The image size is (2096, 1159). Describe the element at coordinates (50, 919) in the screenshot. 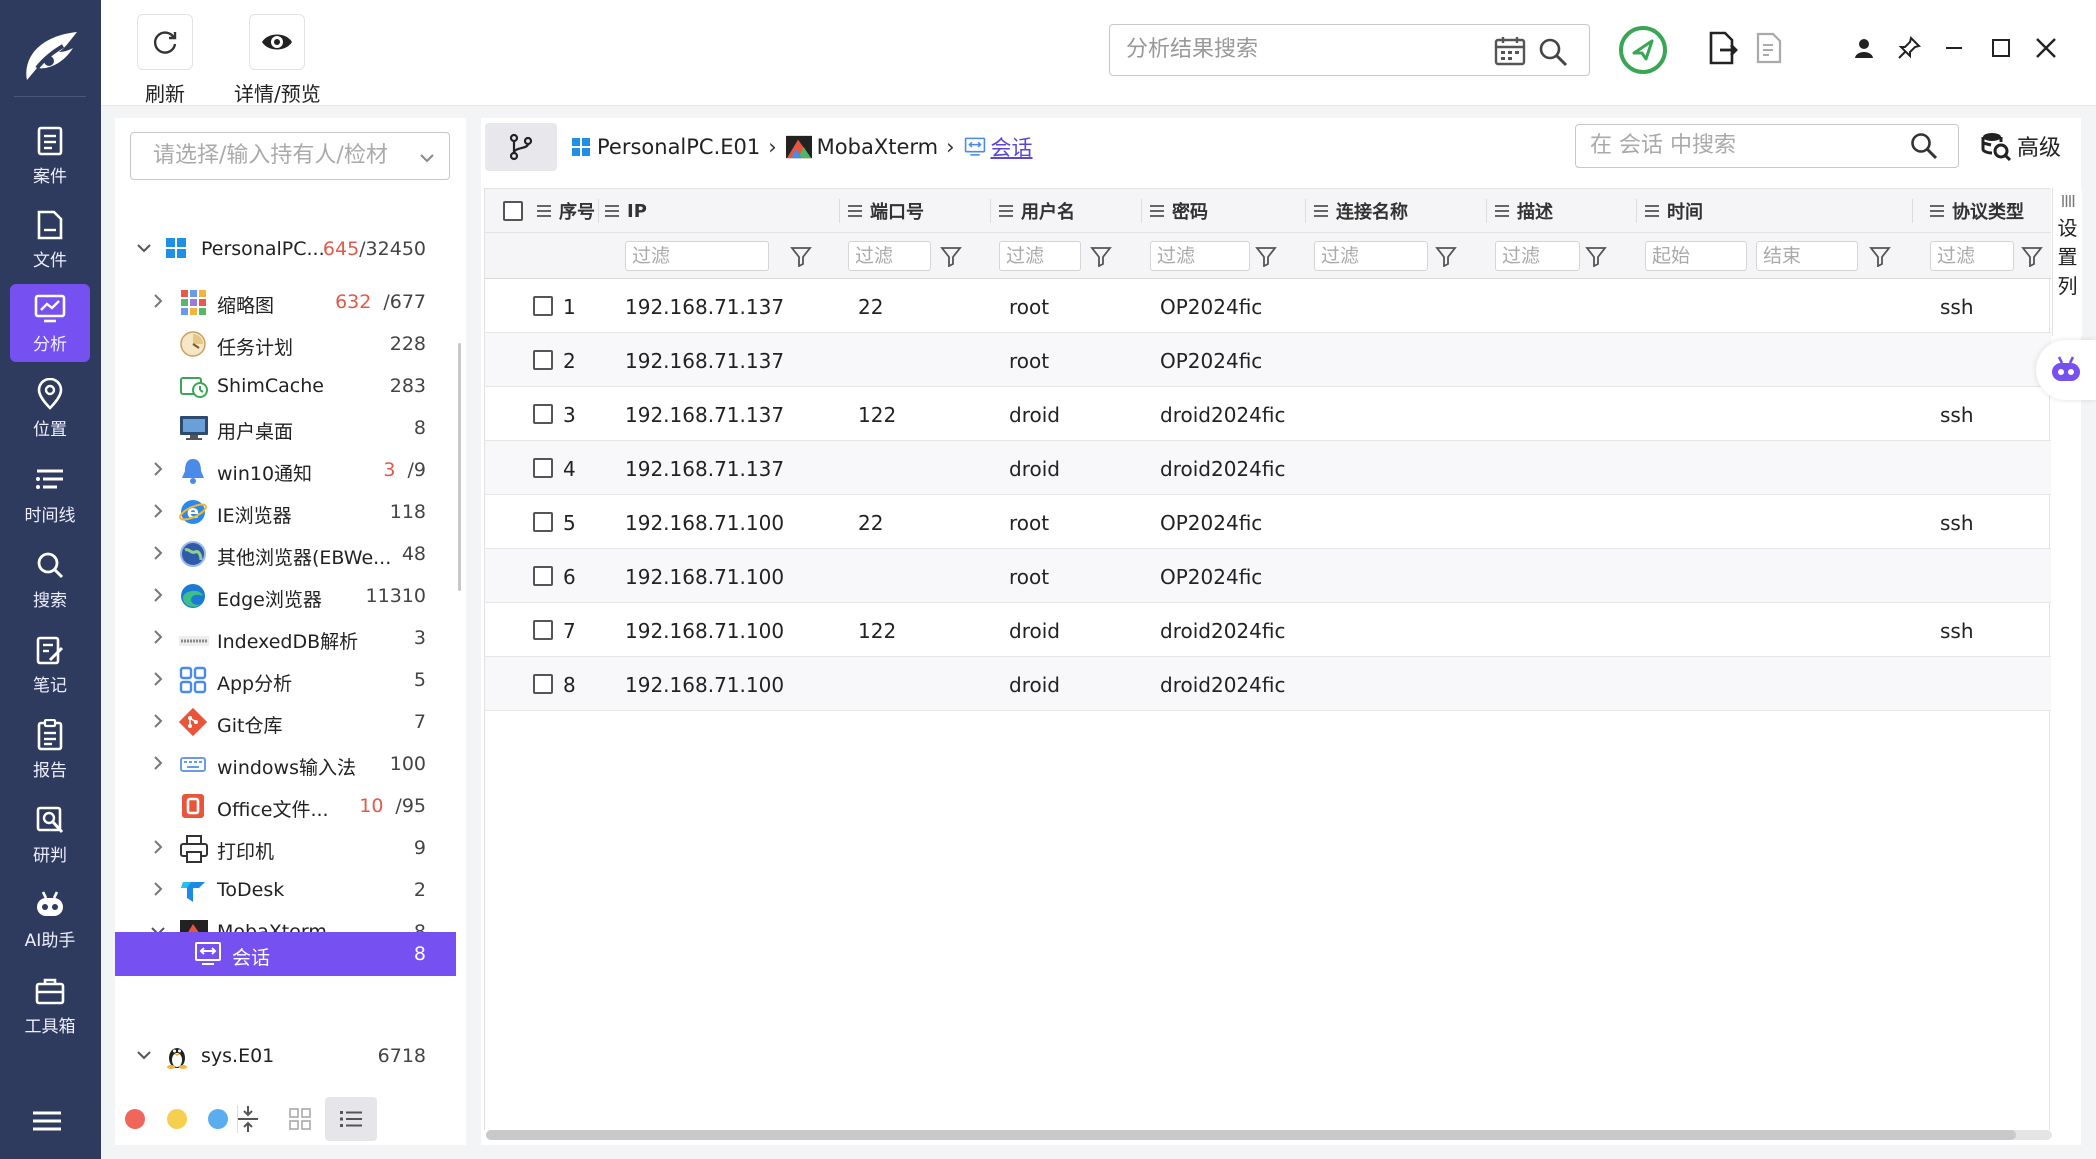

I see `nav-item-ai-assistant: AI助手` at that location.